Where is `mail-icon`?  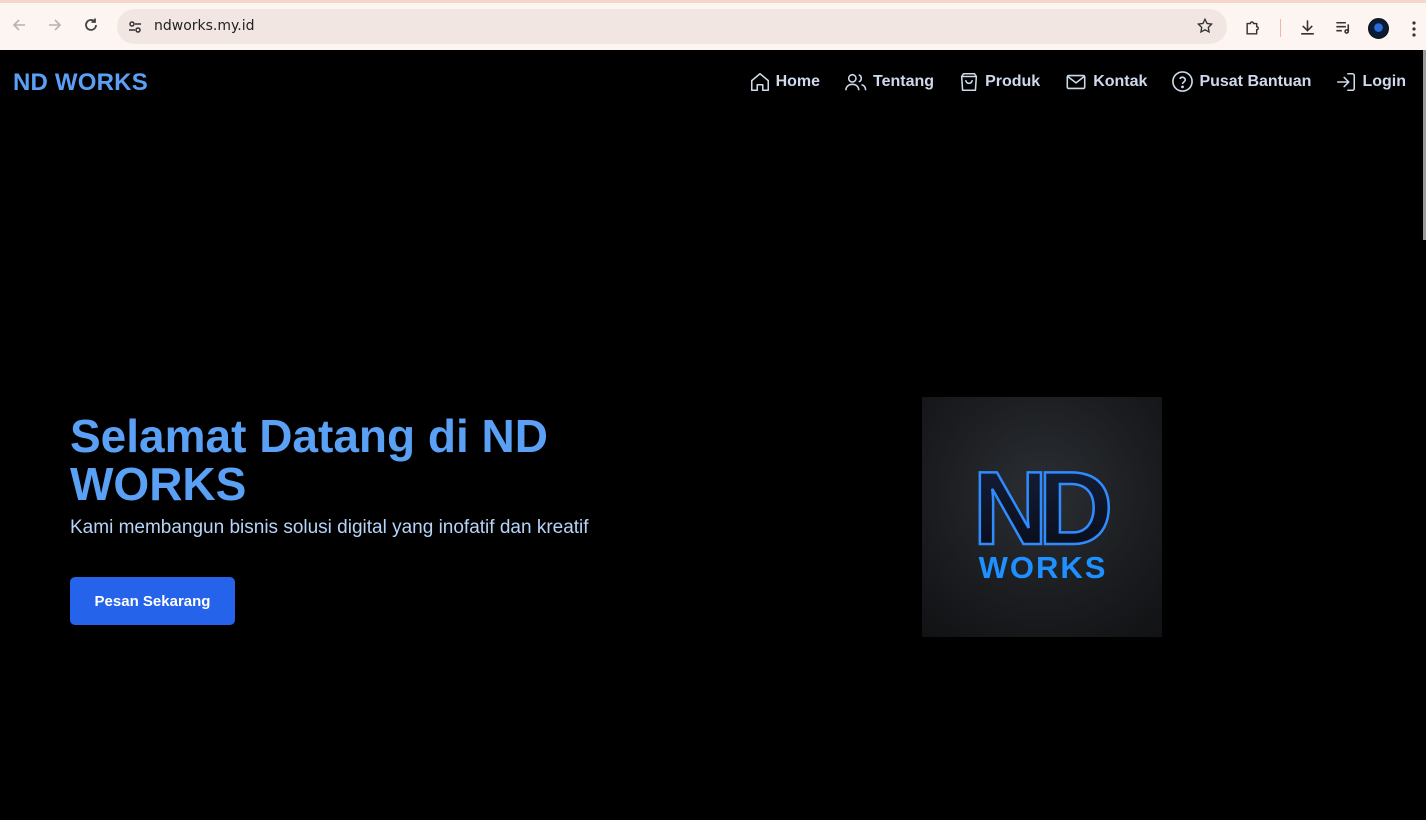 mail-icon is located at coordinates (1076, 81).